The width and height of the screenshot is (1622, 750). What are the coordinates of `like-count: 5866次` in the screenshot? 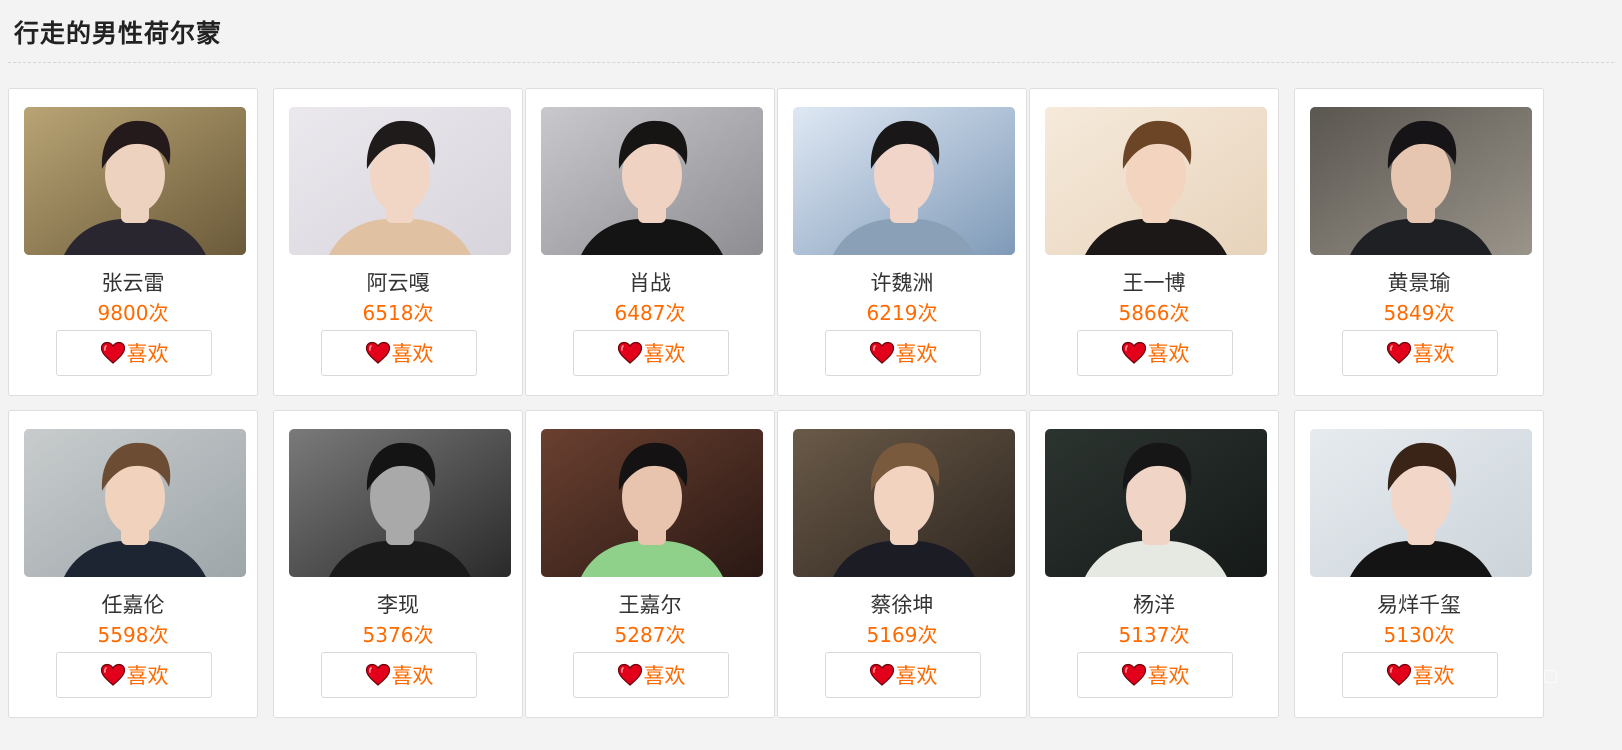 It's located at (1154, 313).